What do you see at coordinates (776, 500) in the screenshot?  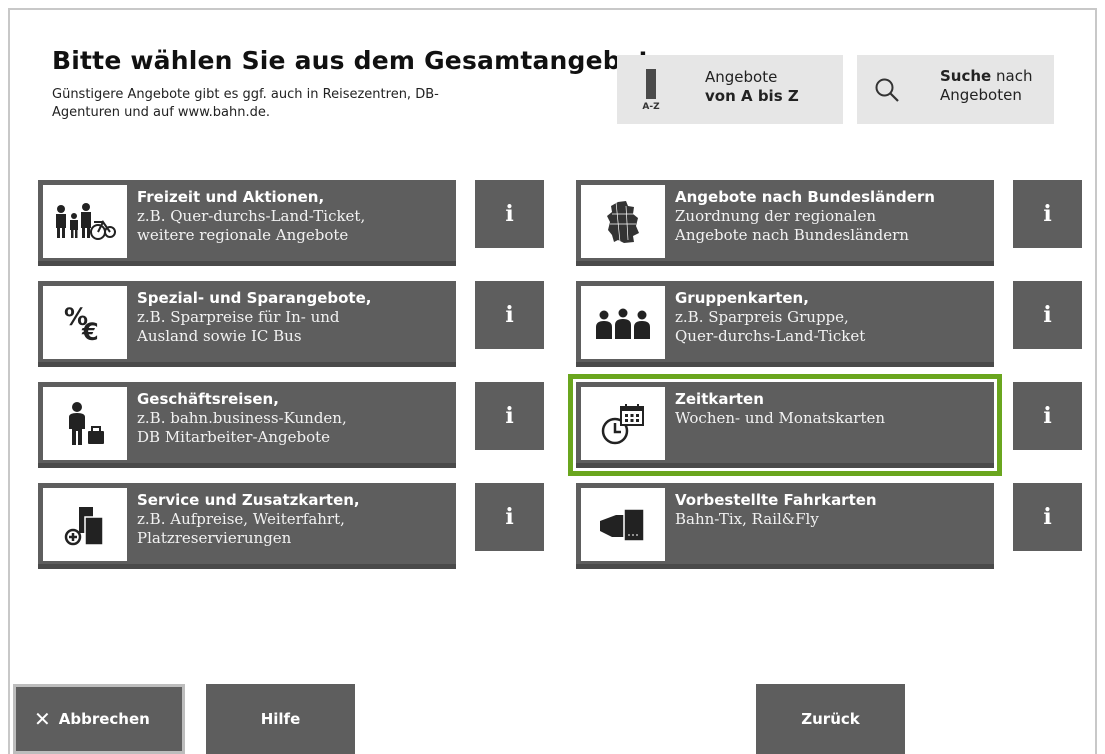 I see `tile-heading: Vorbestellte Fahrkarten` at bounding box center [776, 500].